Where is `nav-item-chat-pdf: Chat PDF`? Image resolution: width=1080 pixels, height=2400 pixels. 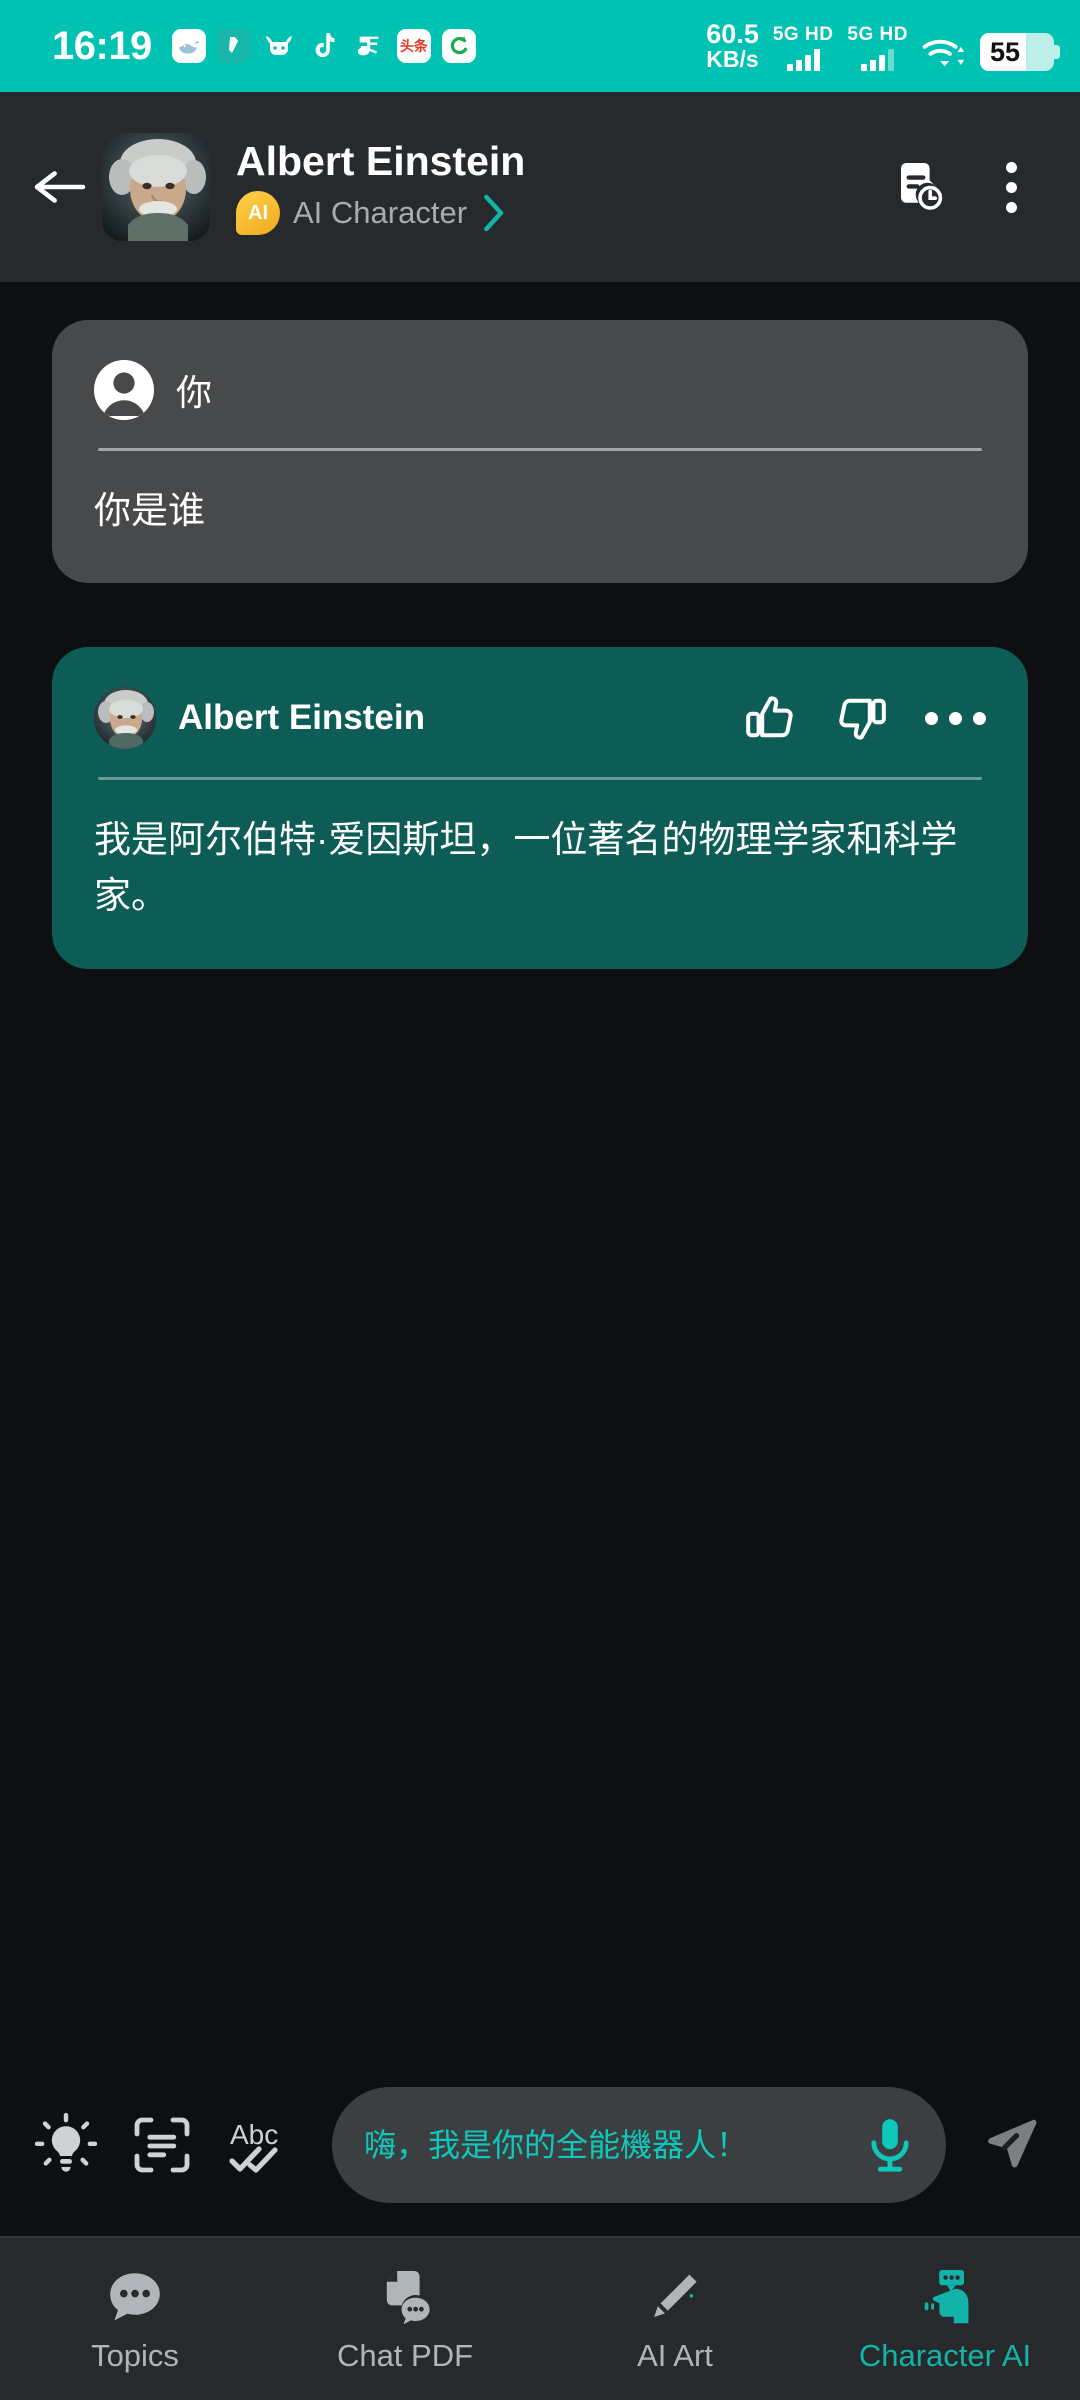 nav-item-chat-pdf: Chat PDF is located at coordinates (405, 2319).